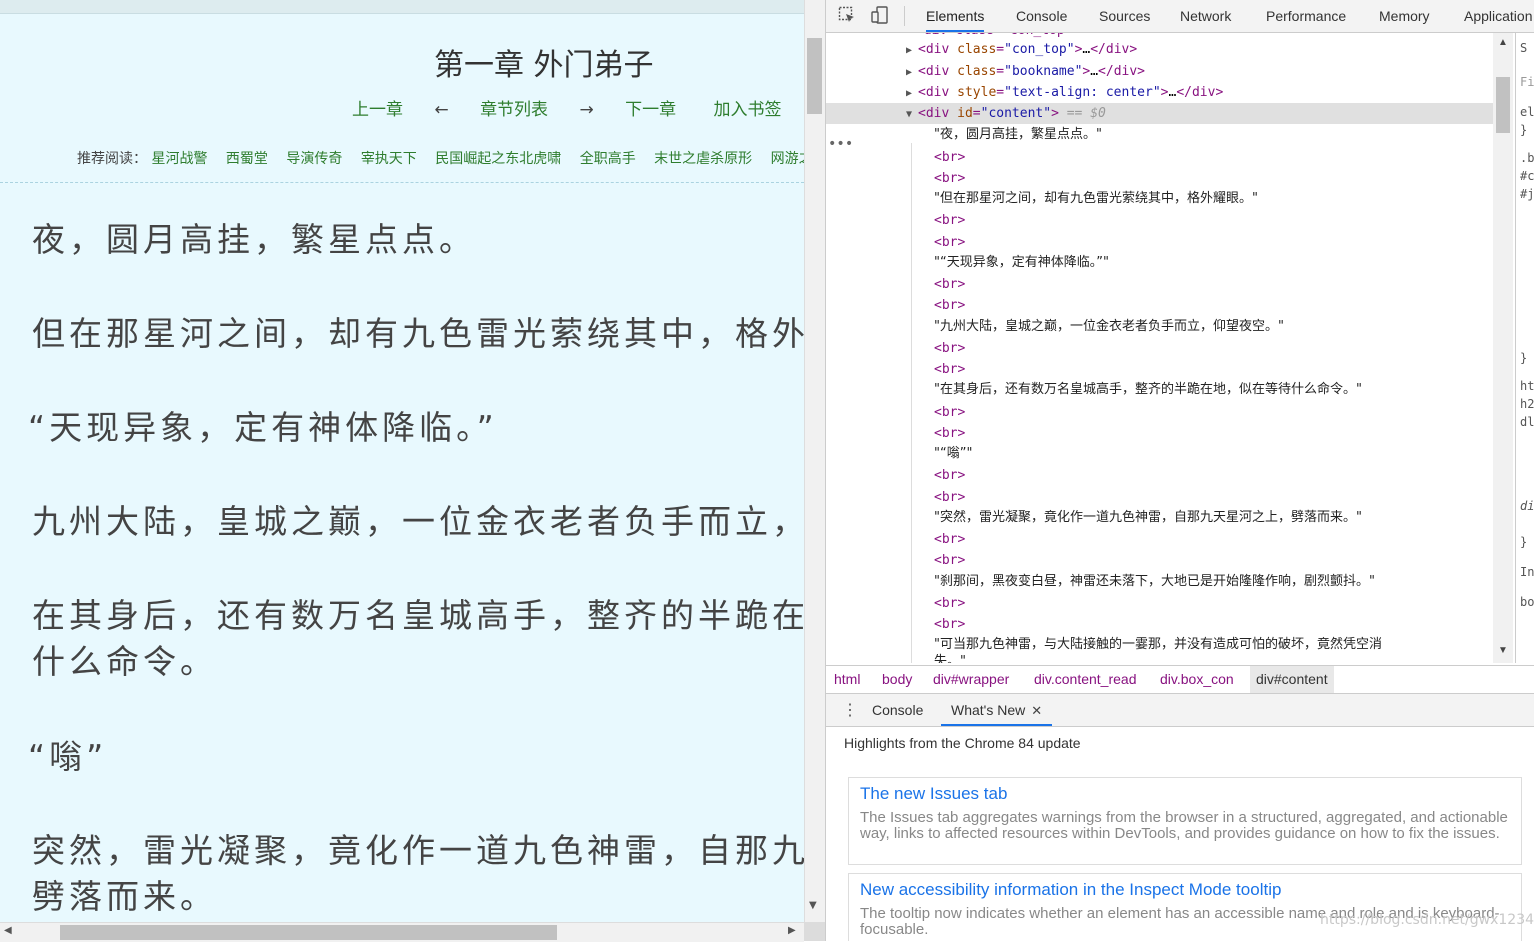 Image resolution: width=1534 pixels, height=942 pixels. What do you see at coordinates (1503, 348) in the screenshot?
I see `elements-scrollbar: ▲ ▼` at bounding box center [1503, 348].